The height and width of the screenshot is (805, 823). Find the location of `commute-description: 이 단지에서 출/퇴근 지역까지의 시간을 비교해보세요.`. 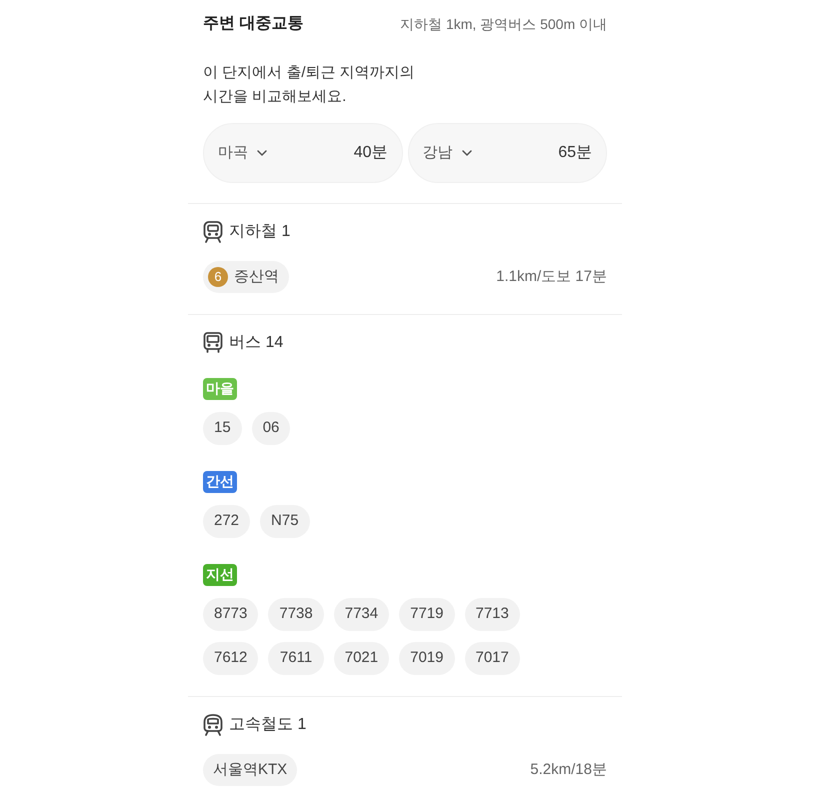

commute-description: 이 단지에서 출/퇴근 지역까지의 시간을 비교해보세요. is located at coordinates (309, 85).